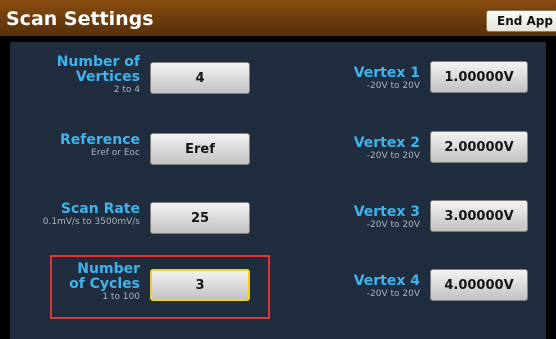 This screenshot has width=556, height=339. I want to click on number-of-vertices-range: 2 to 4, so click(126, 90).